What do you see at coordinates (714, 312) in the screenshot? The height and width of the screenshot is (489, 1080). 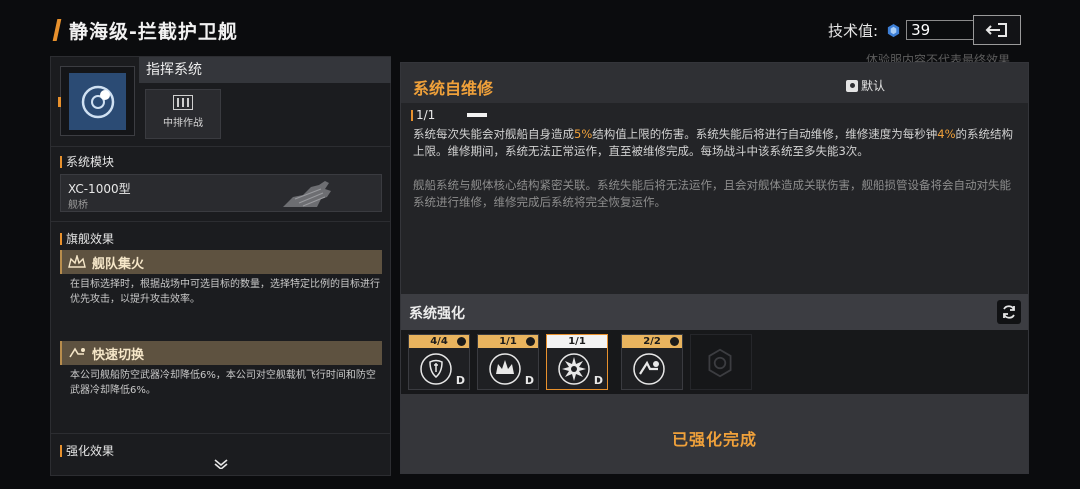 I see `enhance-header: 系统强化` at bounding box center [714, 312].